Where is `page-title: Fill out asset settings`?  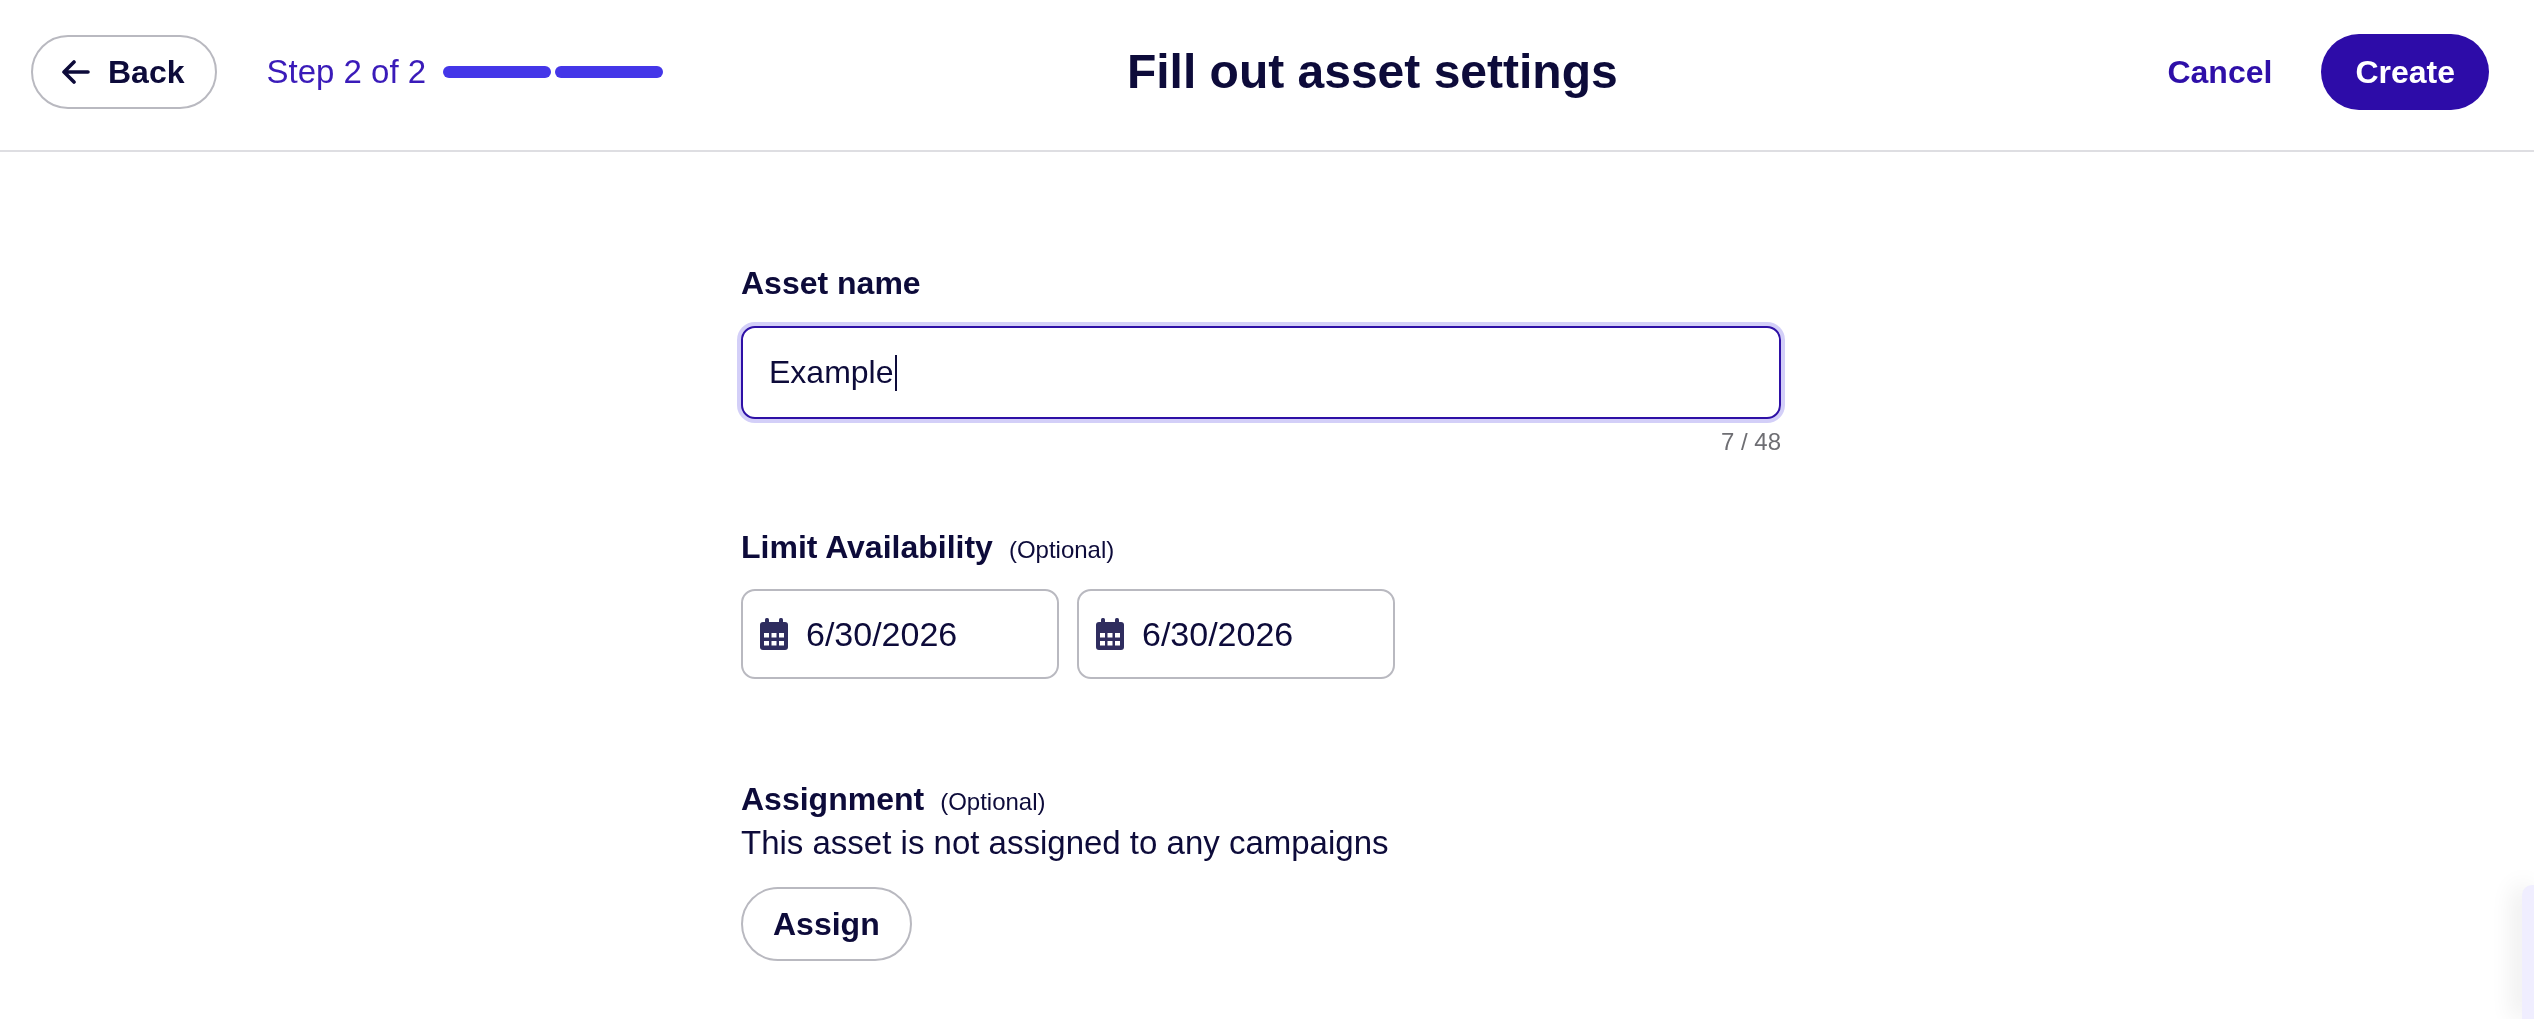
page-title: Fill out asset settings is located at coordinates (1372, 72).